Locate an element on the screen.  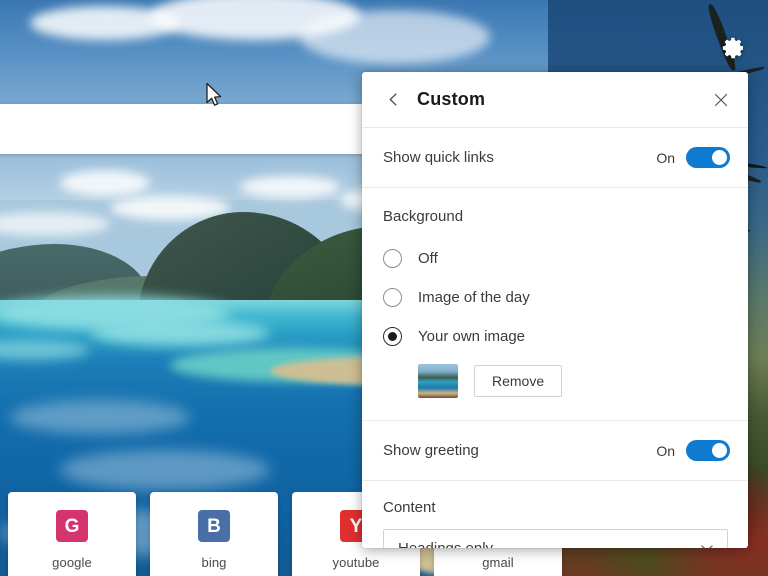
remove-background-button: Remove is located at coordinates (518, 381).